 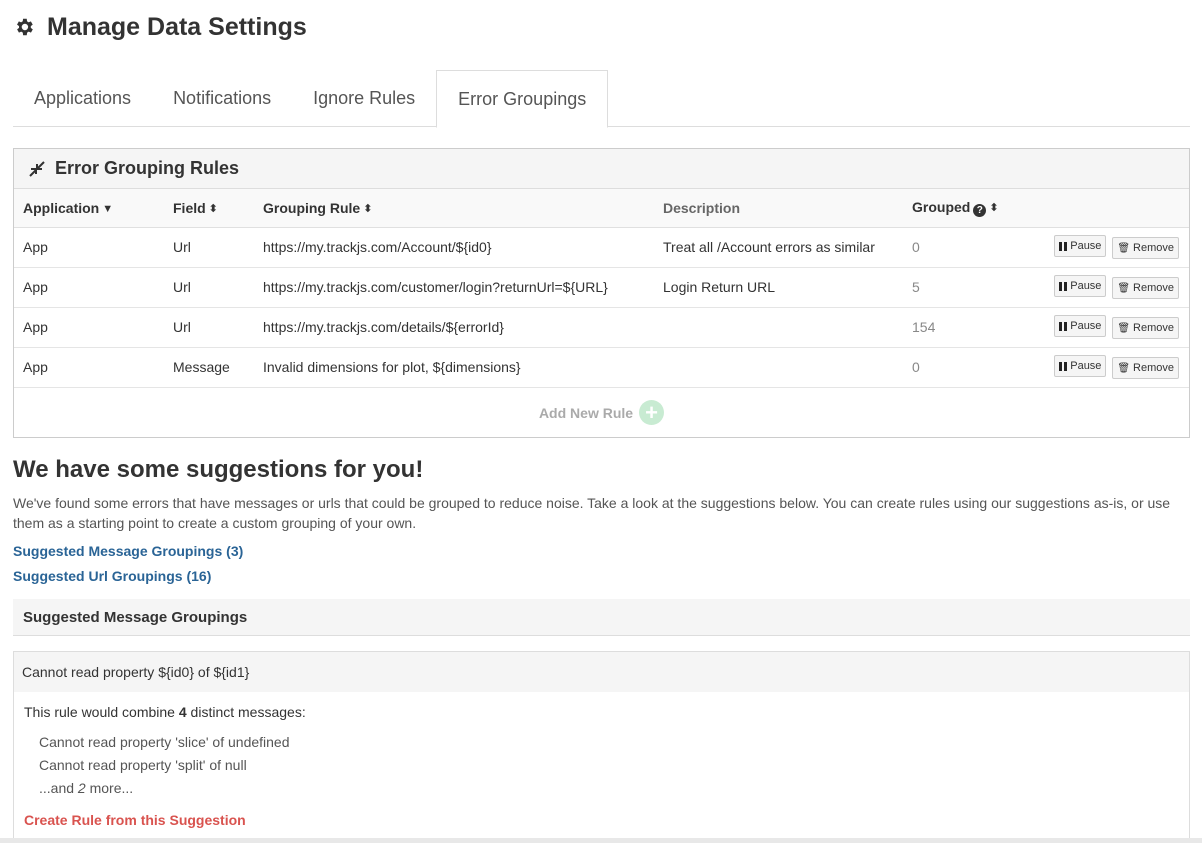 What do you see at coordinates (147, 168) in the screenshot?
I see `panel-title: Error Grouping Rules` at bounding box center [147, 168].